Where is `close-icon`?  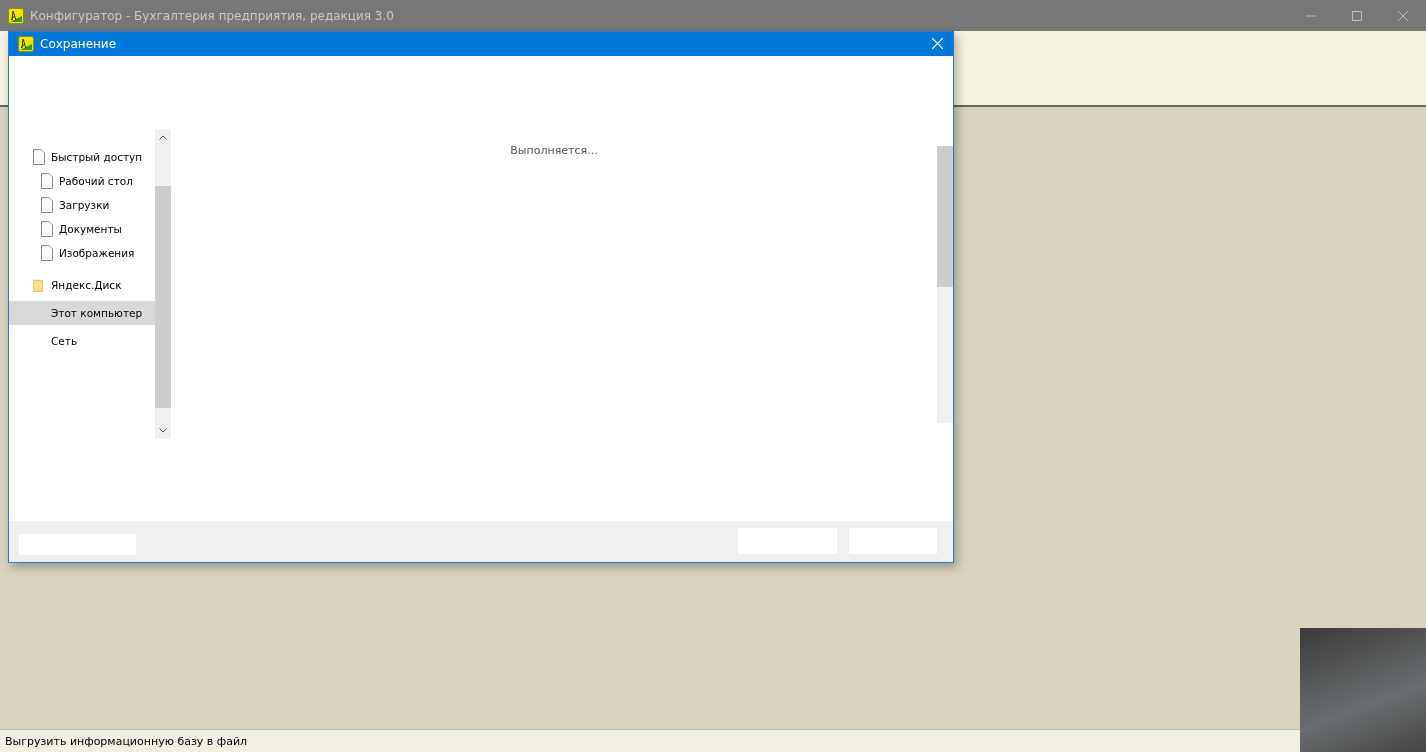
close-icon is located at coordinates (937, 44).